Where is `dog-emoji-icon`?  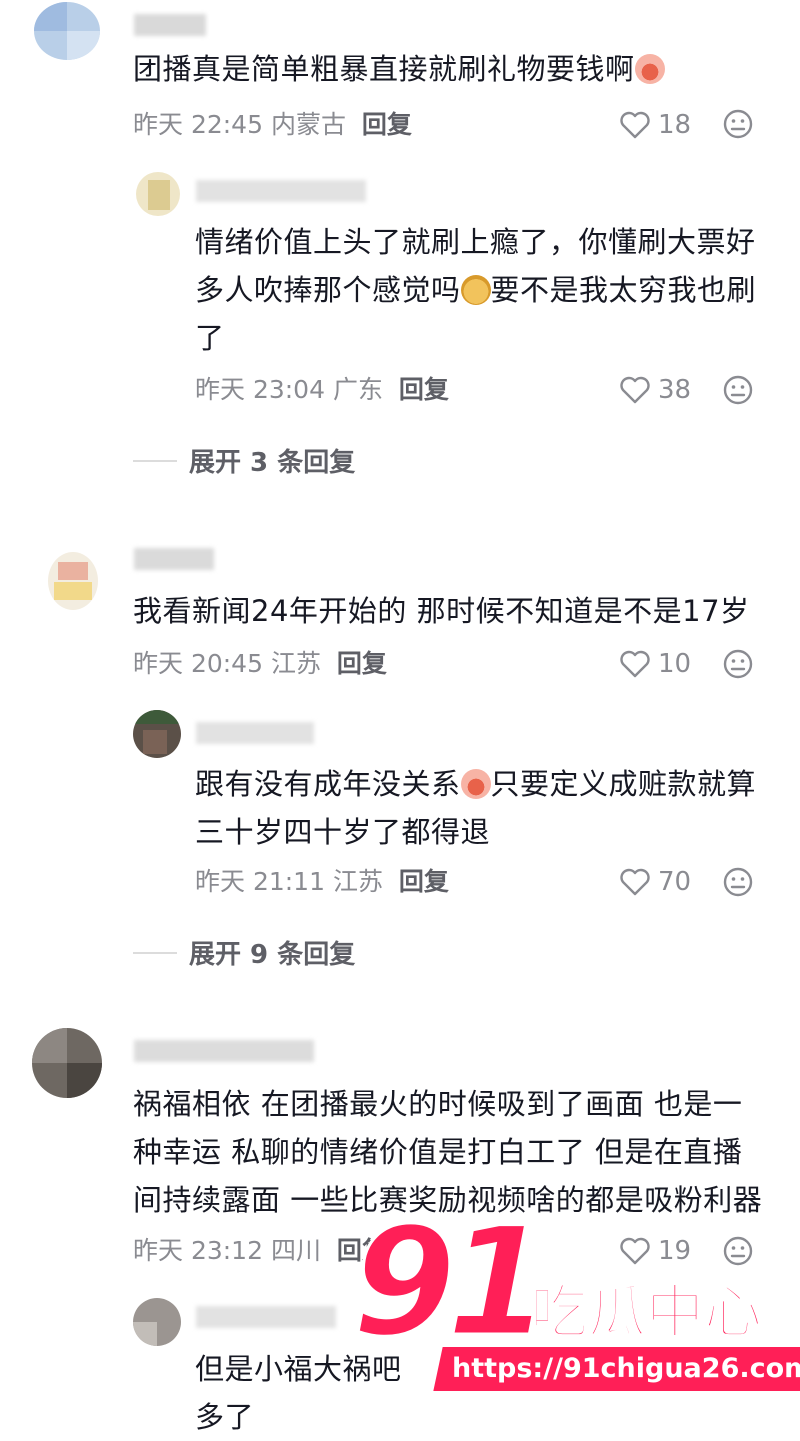
dog-emoji-icon is located at coordinates (475, 290).